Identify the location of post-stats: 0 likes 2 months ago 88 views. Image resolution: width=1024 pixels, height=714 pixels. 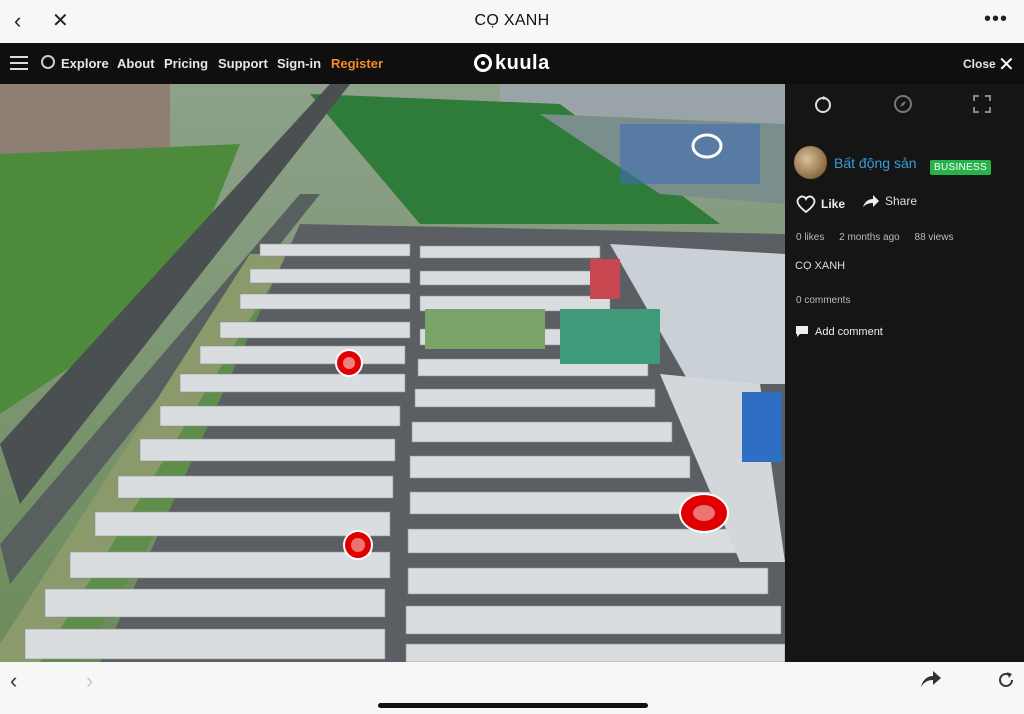
(880, 237).